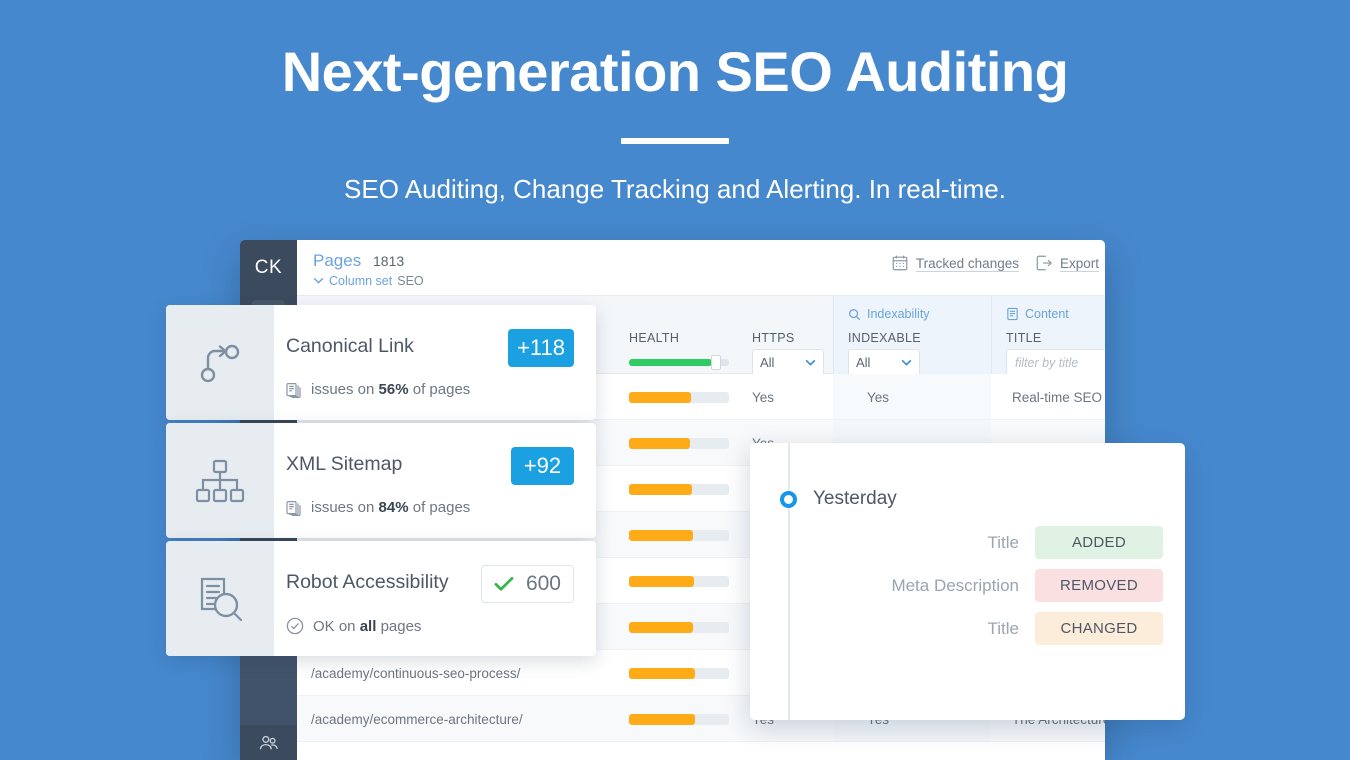 The image size is (1350, 760). I want to click on card-xml-sitemap: XML Sitemap issues on 84% of pages +92, so click(381, 480).